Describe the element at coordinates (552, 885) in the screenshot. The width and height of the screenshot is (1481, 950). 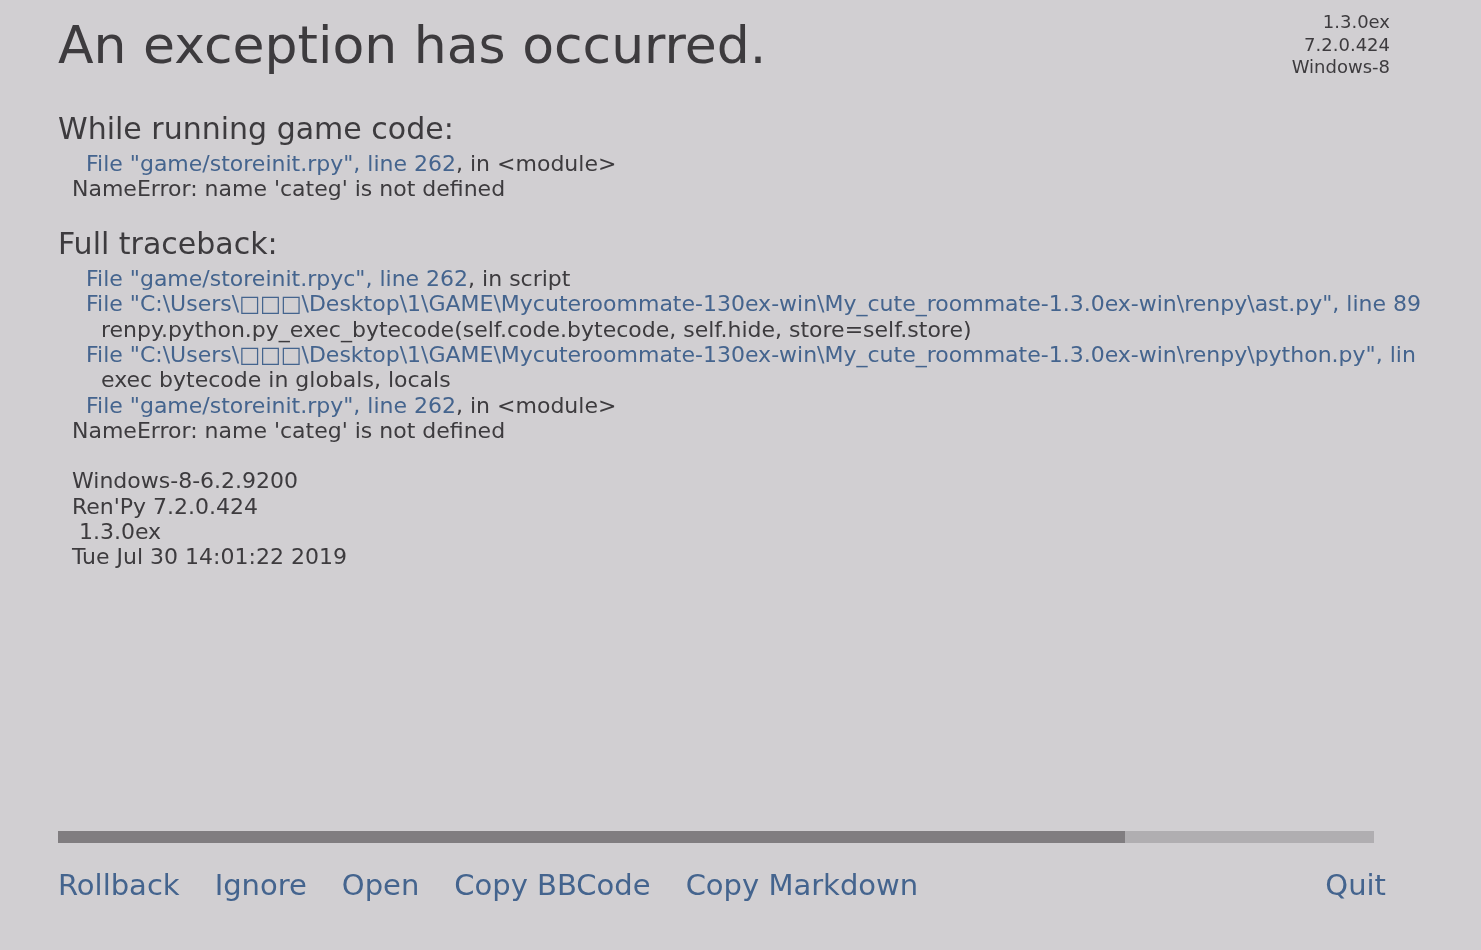
I see `action-button: Copy BBCode` at that location.